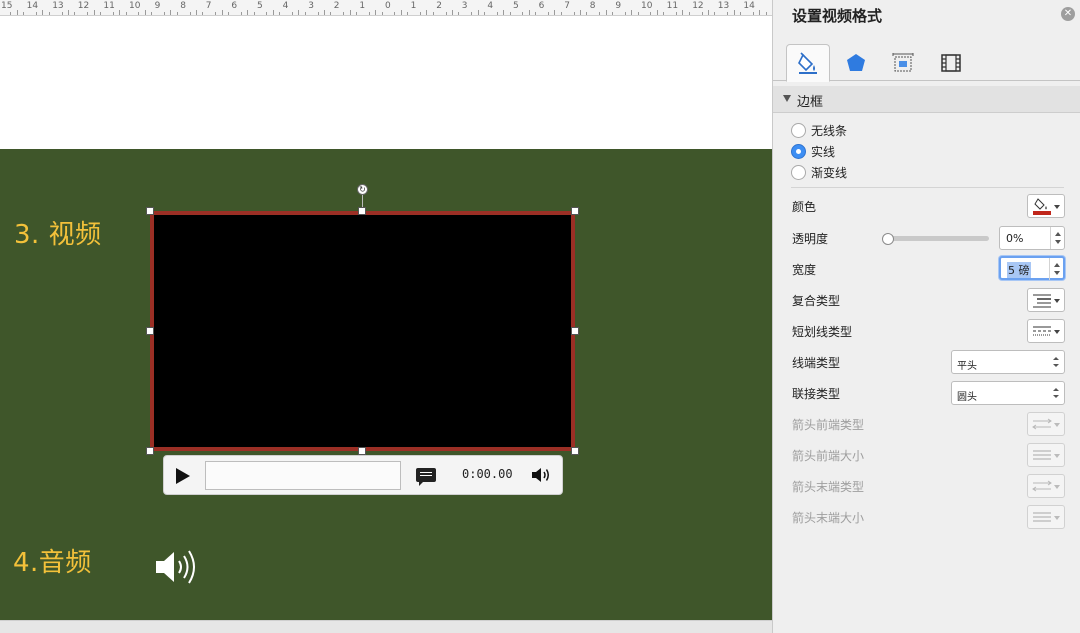  Describe the element at coordinates (150, 211) in the screenshot. I see `resize-handle-top-left` at that location.